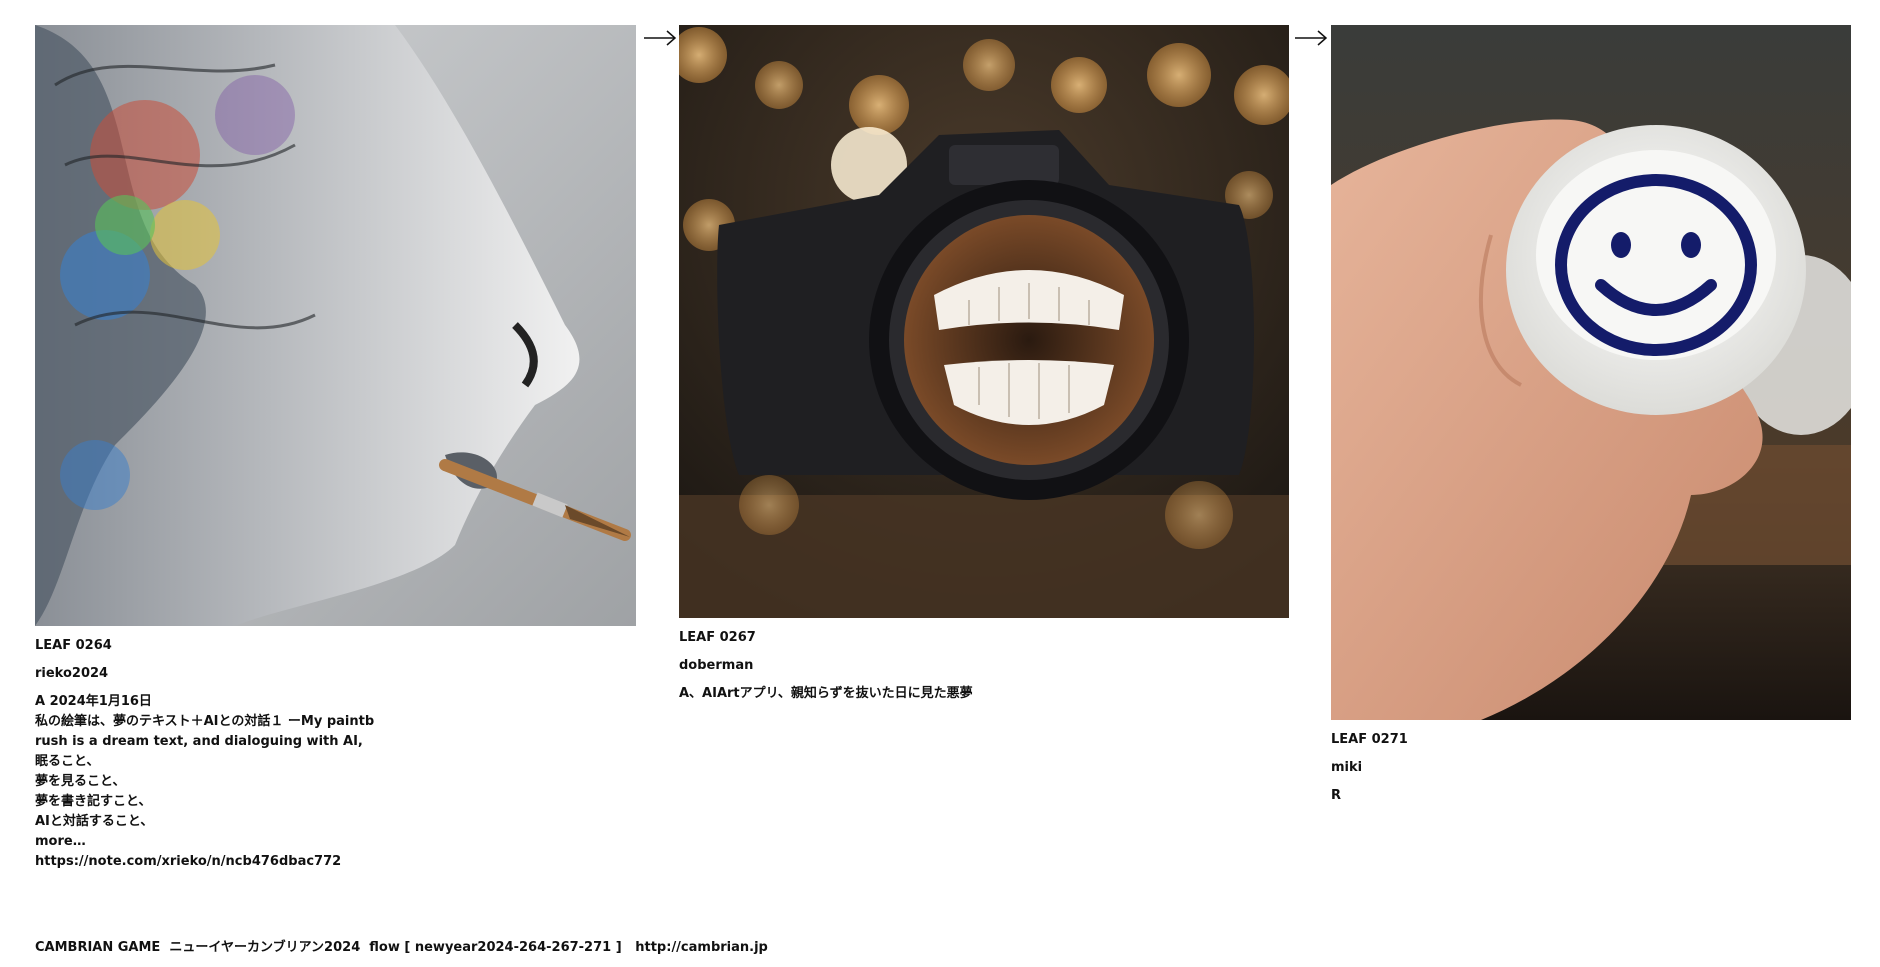 The image size is (1880, 967). What do you see at coordinates (73, 645) in the screenshot?
I see `leaf-id: LEAF 0264` at bounding box center [73, 645].